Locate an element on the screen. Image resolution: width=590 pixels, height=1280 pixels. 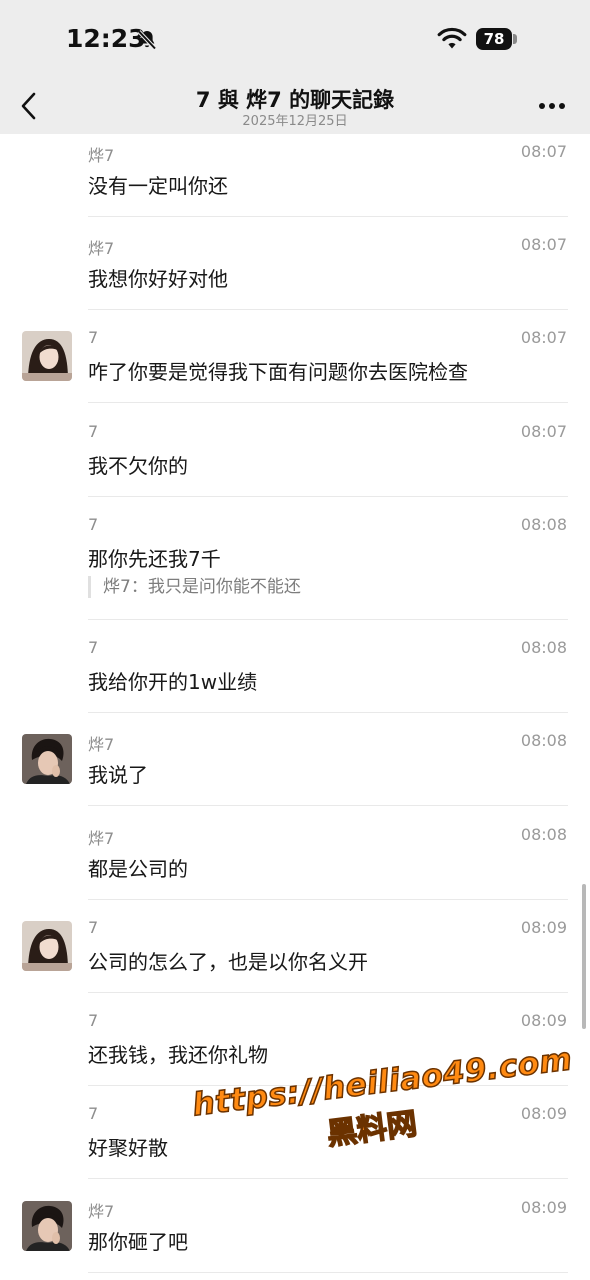
message-text: 公司的怎么了，也是以你名义开 is located at coordinates (228, 960).